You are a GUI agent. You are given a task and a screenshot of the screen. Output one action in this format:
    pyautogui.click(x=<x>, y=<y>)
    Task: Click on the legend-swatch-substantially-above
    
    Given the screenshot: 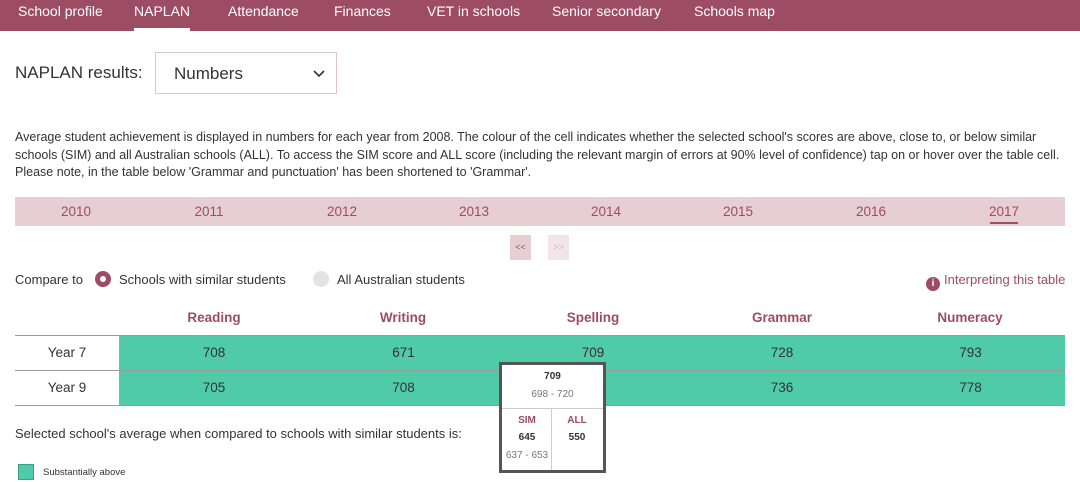 What is the action you would take?
    pyautogui.click(x=26, y=472)
    